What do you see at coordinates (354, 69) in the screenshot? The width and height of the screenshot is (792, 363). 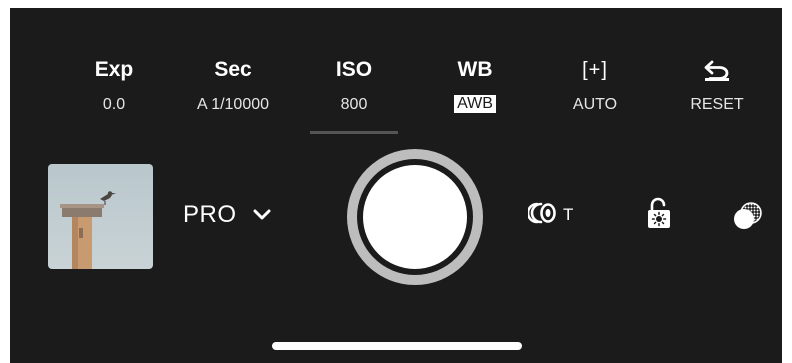 I see `iso-label: ISO` at bounding box center [354, 69].